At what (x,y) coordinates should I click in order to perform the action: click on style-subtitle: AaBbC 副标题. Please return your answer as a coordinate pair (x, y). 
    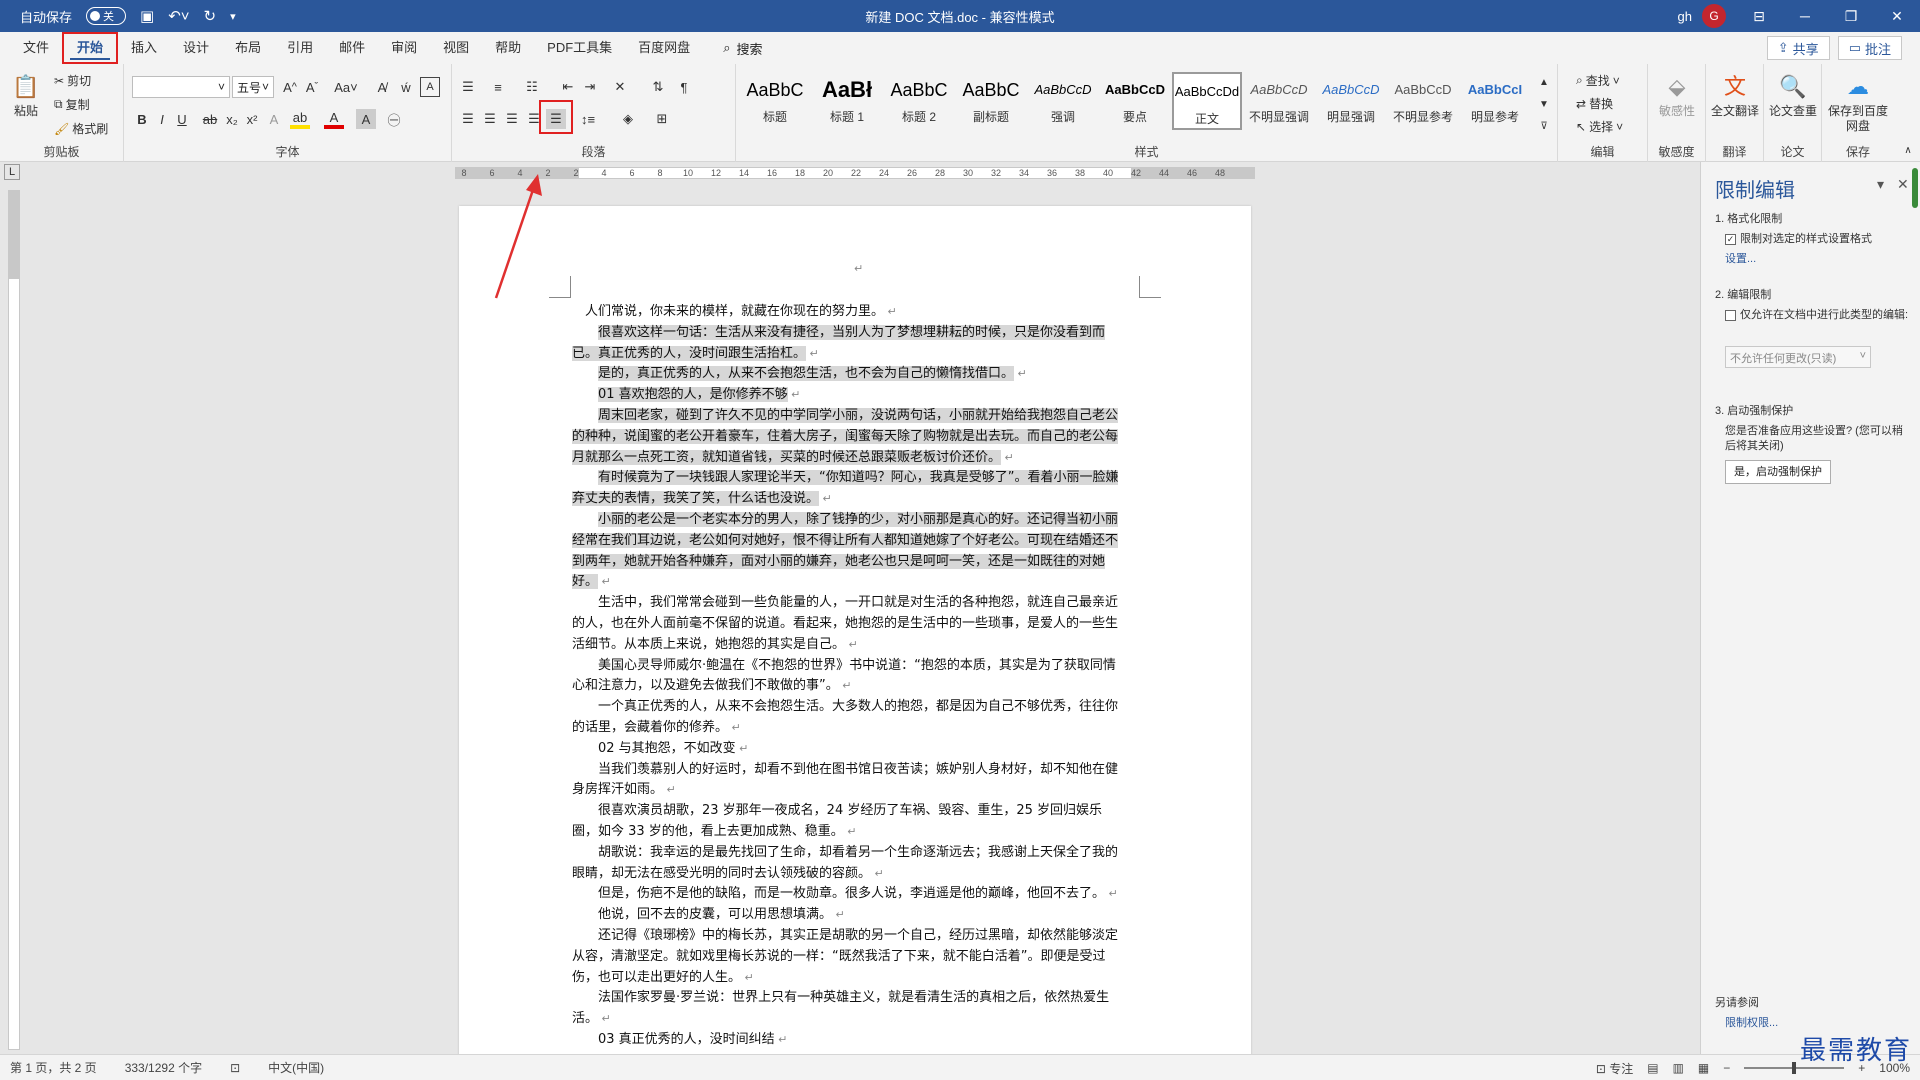
    Looking at the image, I should click on (991, 101).